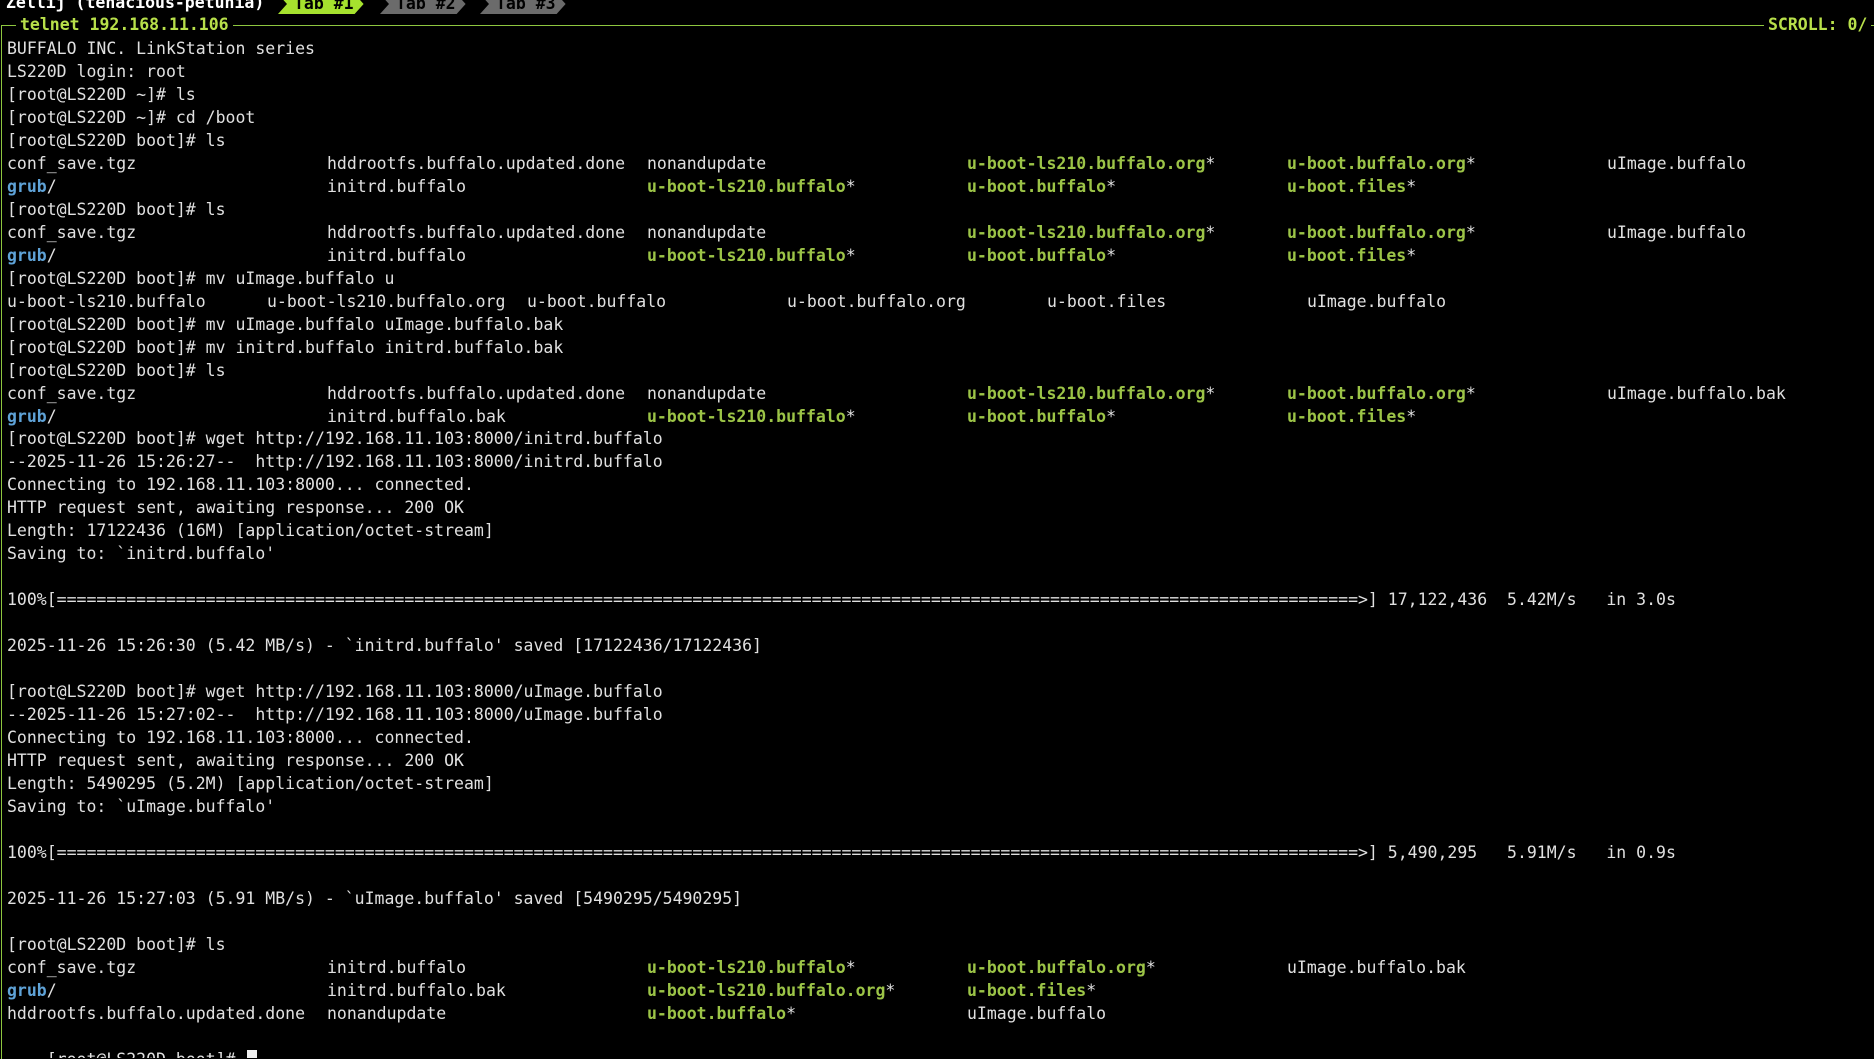 The height and width of the screenshot is (1059, 1874). Describe the element at coordinates (252, 1054) in the screenshot. I see `text-cursor` at that location.